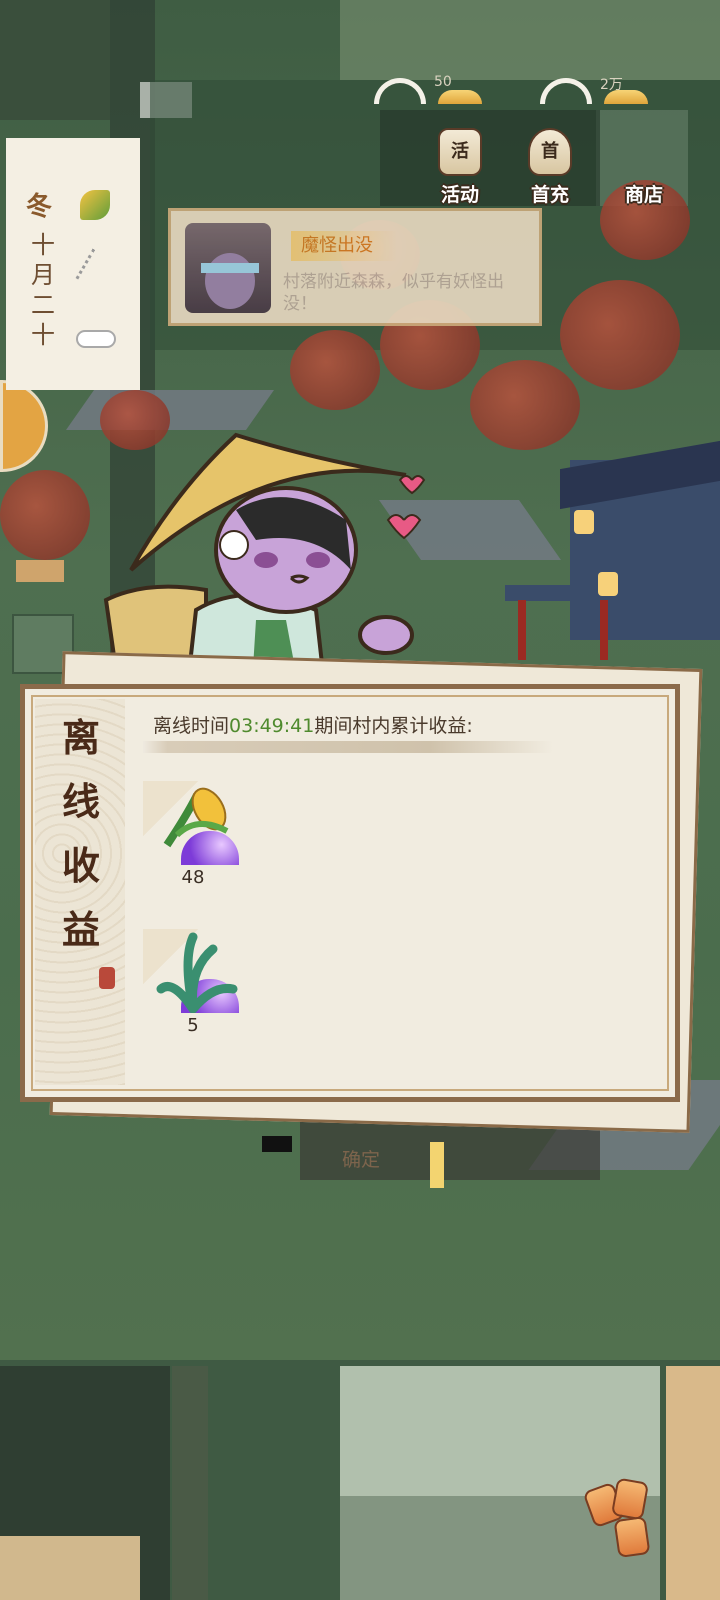  What do you see at coordinates (43, 290) in the screenshot?
I see `date-column: 十 月 二 十` at bounding box center [43, 290].